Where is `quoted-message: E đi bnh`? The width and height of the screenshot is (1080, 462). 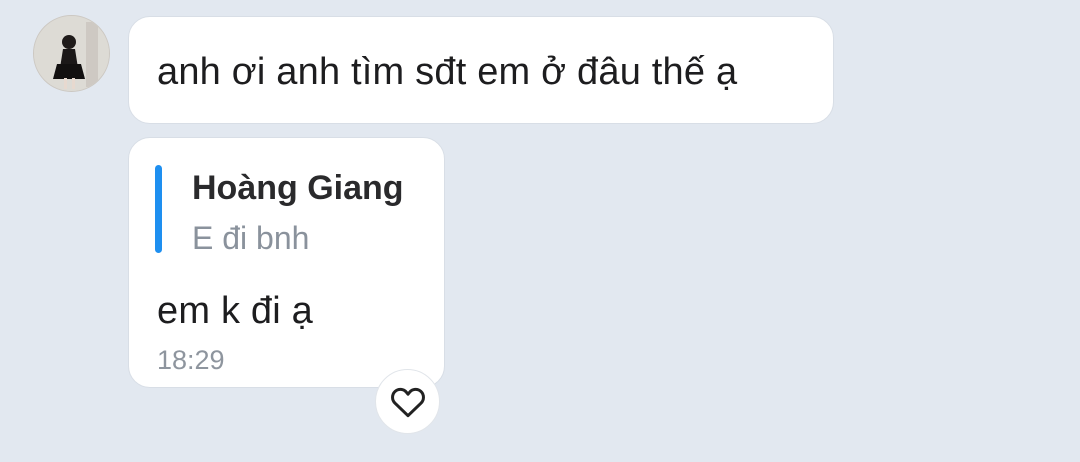
quoted-message: E đi bnh is located at coordinates (251, 238).